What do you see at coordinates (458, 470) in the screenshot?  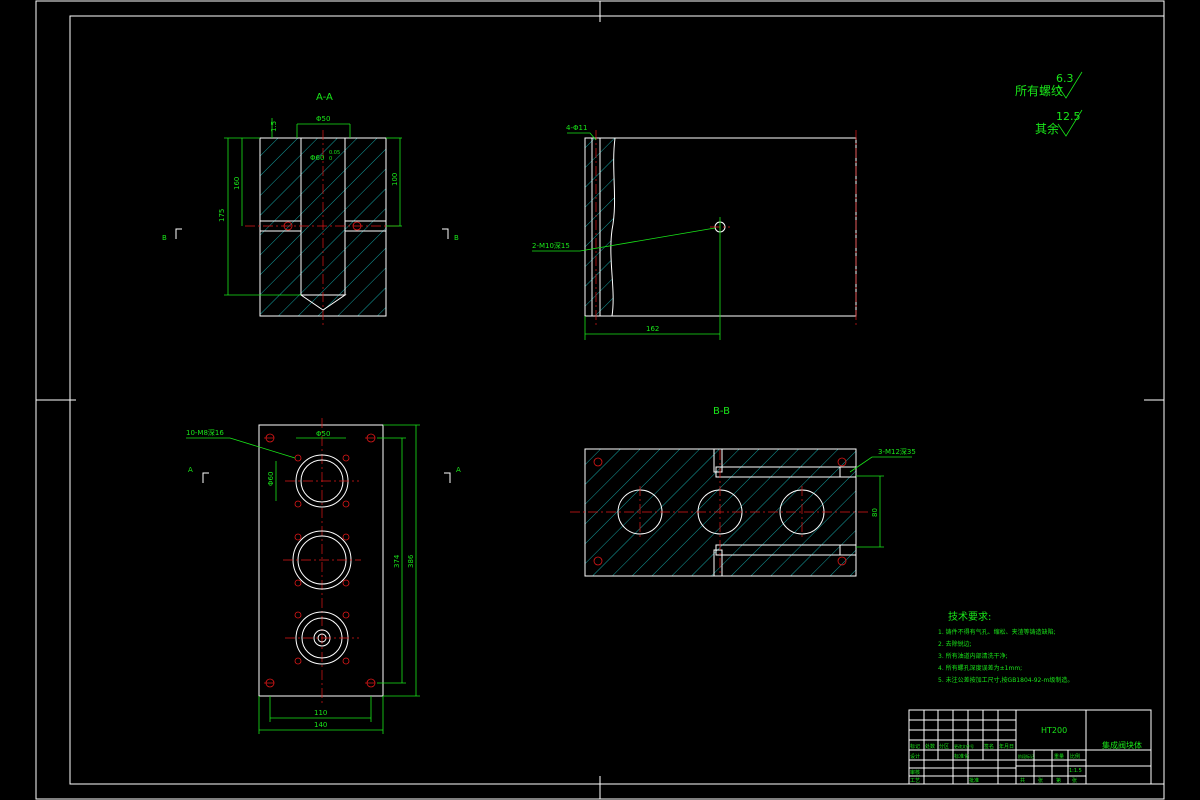 I see `cut-mark-a-right: A` at bounding box center [458, 470].